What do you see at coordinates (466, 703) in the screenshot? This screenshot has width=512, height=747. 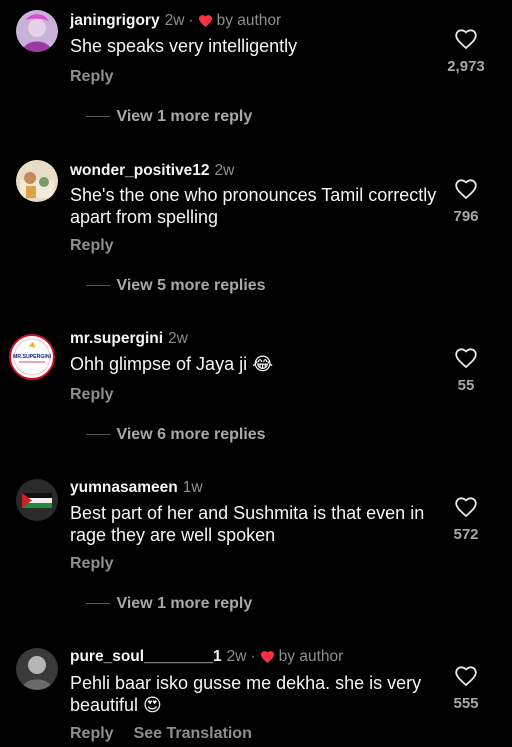 I see `like-count: 555` at bounding box center [466, 703].